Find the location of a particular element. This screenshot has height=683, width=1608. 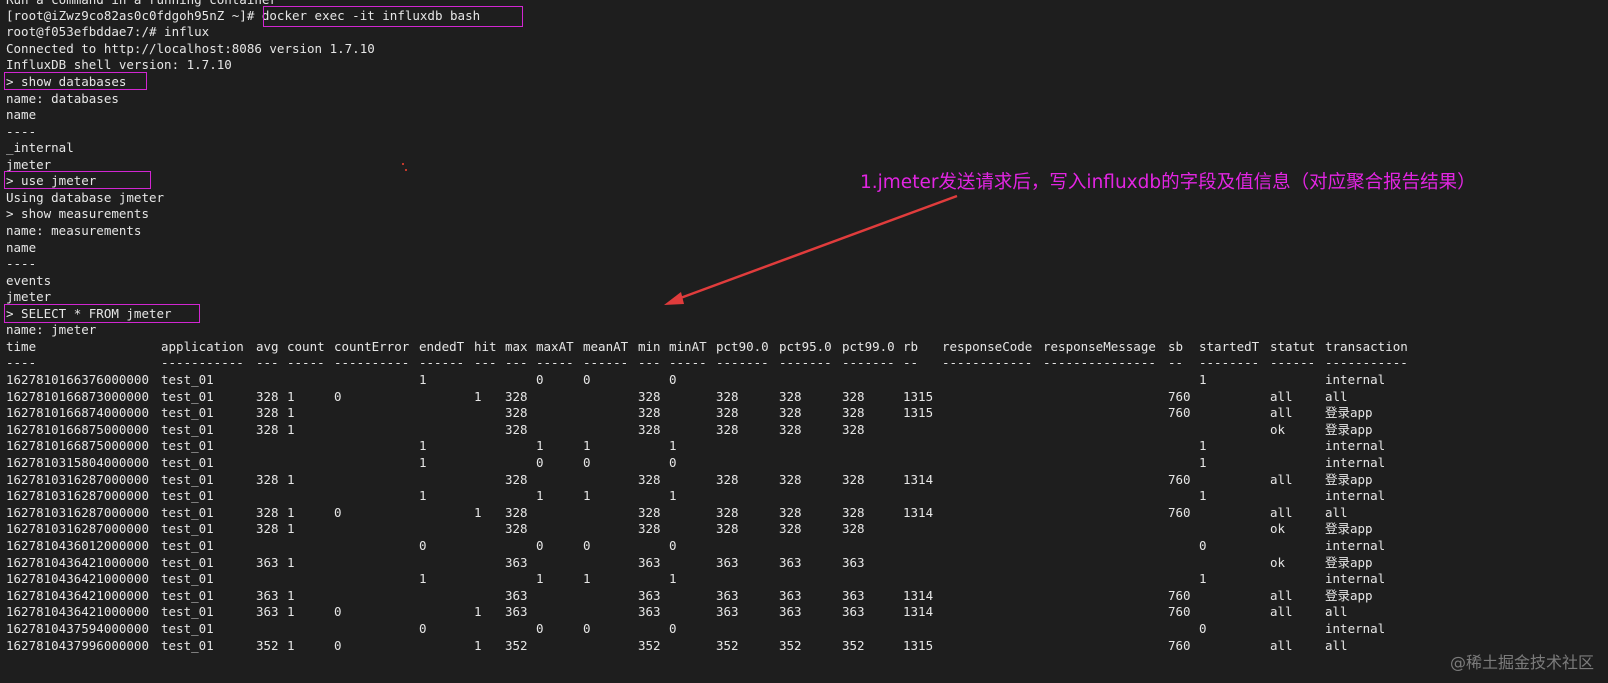

watermark: @稀土掘金技术社区 is located at coordinates (1521, 662).